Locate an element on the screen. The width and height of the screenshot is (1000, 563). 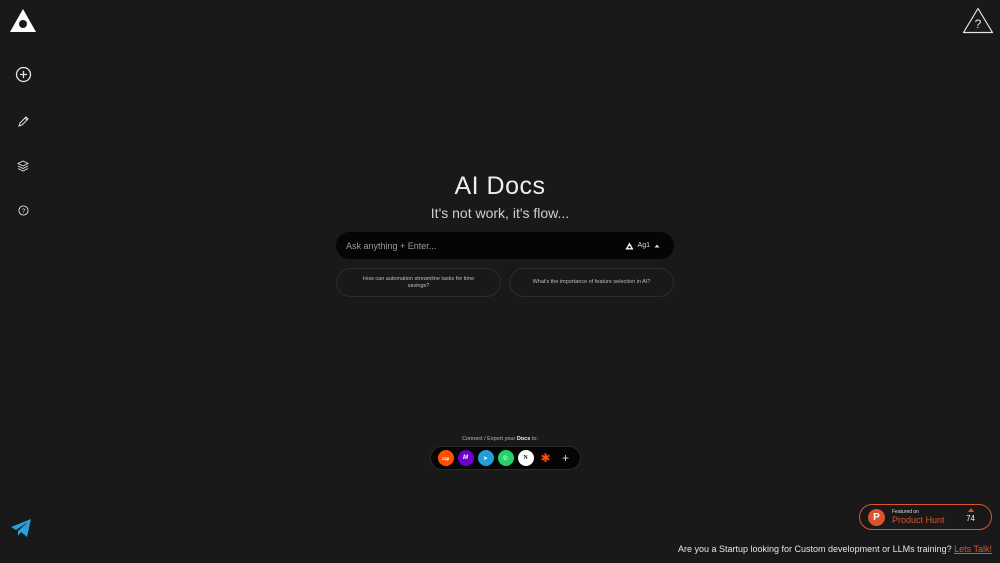
connect-label: Connect / Export your Docs to: is located at coordinates (500, 439).